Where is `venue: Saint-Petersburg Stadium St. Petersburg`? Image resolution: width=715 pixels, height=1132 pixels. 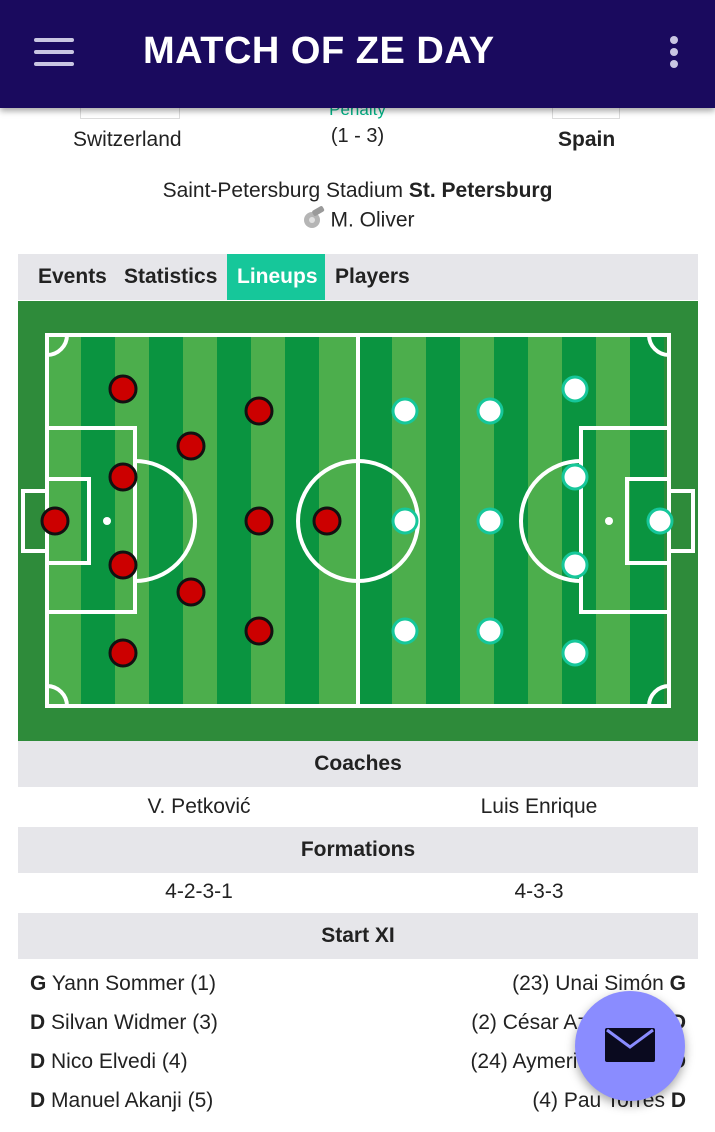 venue: Saint-Petersburg Stadium St. Petersburg is located at coordinates (357, 191).